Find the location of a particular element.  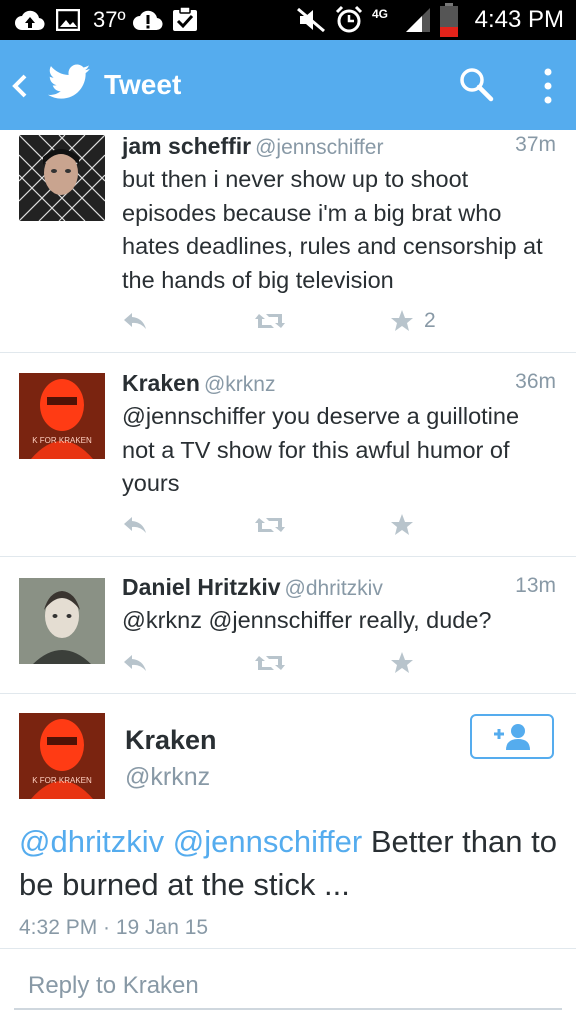

tweet-time: 36m is located at coordinates (535, 381).